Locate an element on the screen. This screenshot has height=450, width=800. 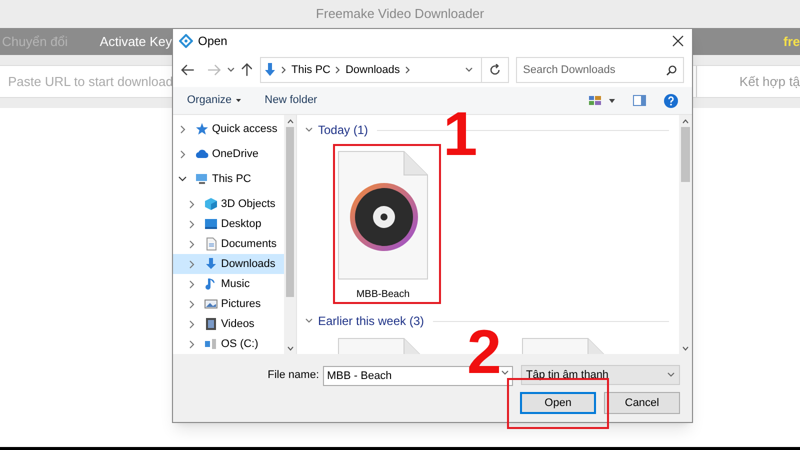
breadcrumb-item: This PC is located at coordinates (310, 70).